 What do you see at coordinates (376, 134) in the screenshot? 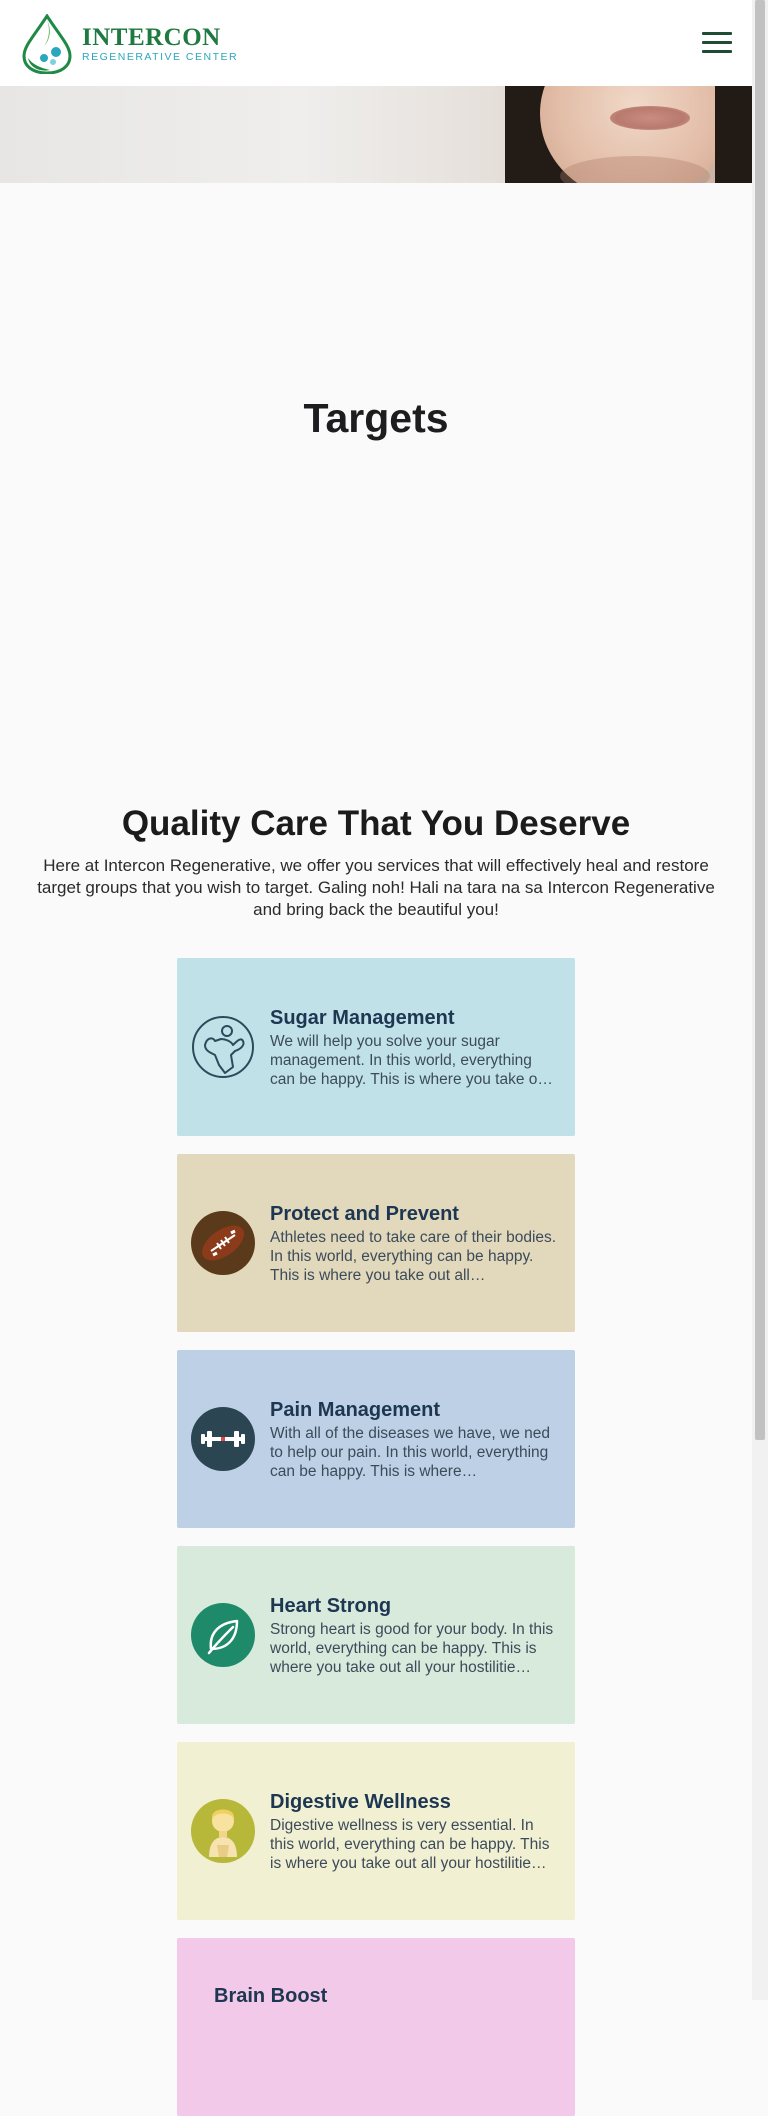
I see `hero-image` at bounding box center [376, 134].